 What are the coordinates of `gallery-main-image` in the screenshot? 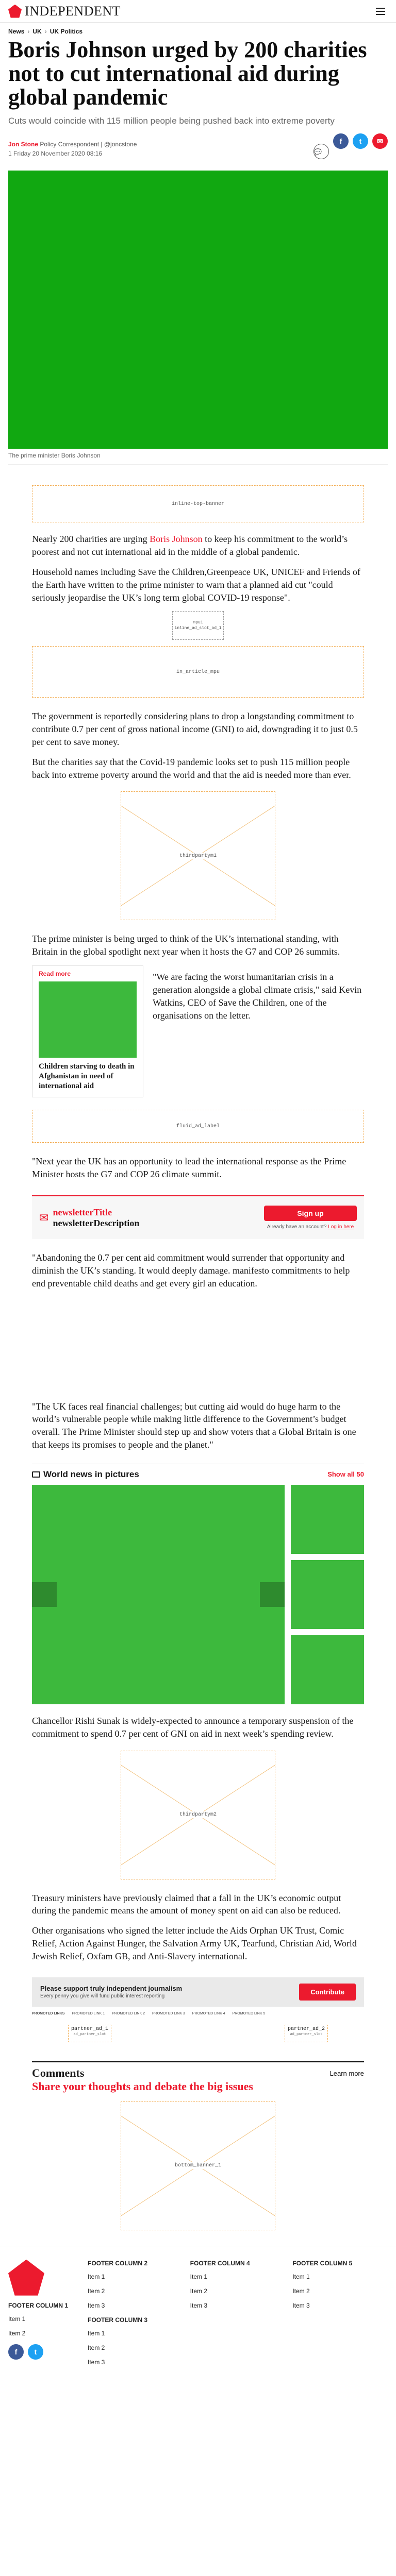 It's located at (158, 1594).